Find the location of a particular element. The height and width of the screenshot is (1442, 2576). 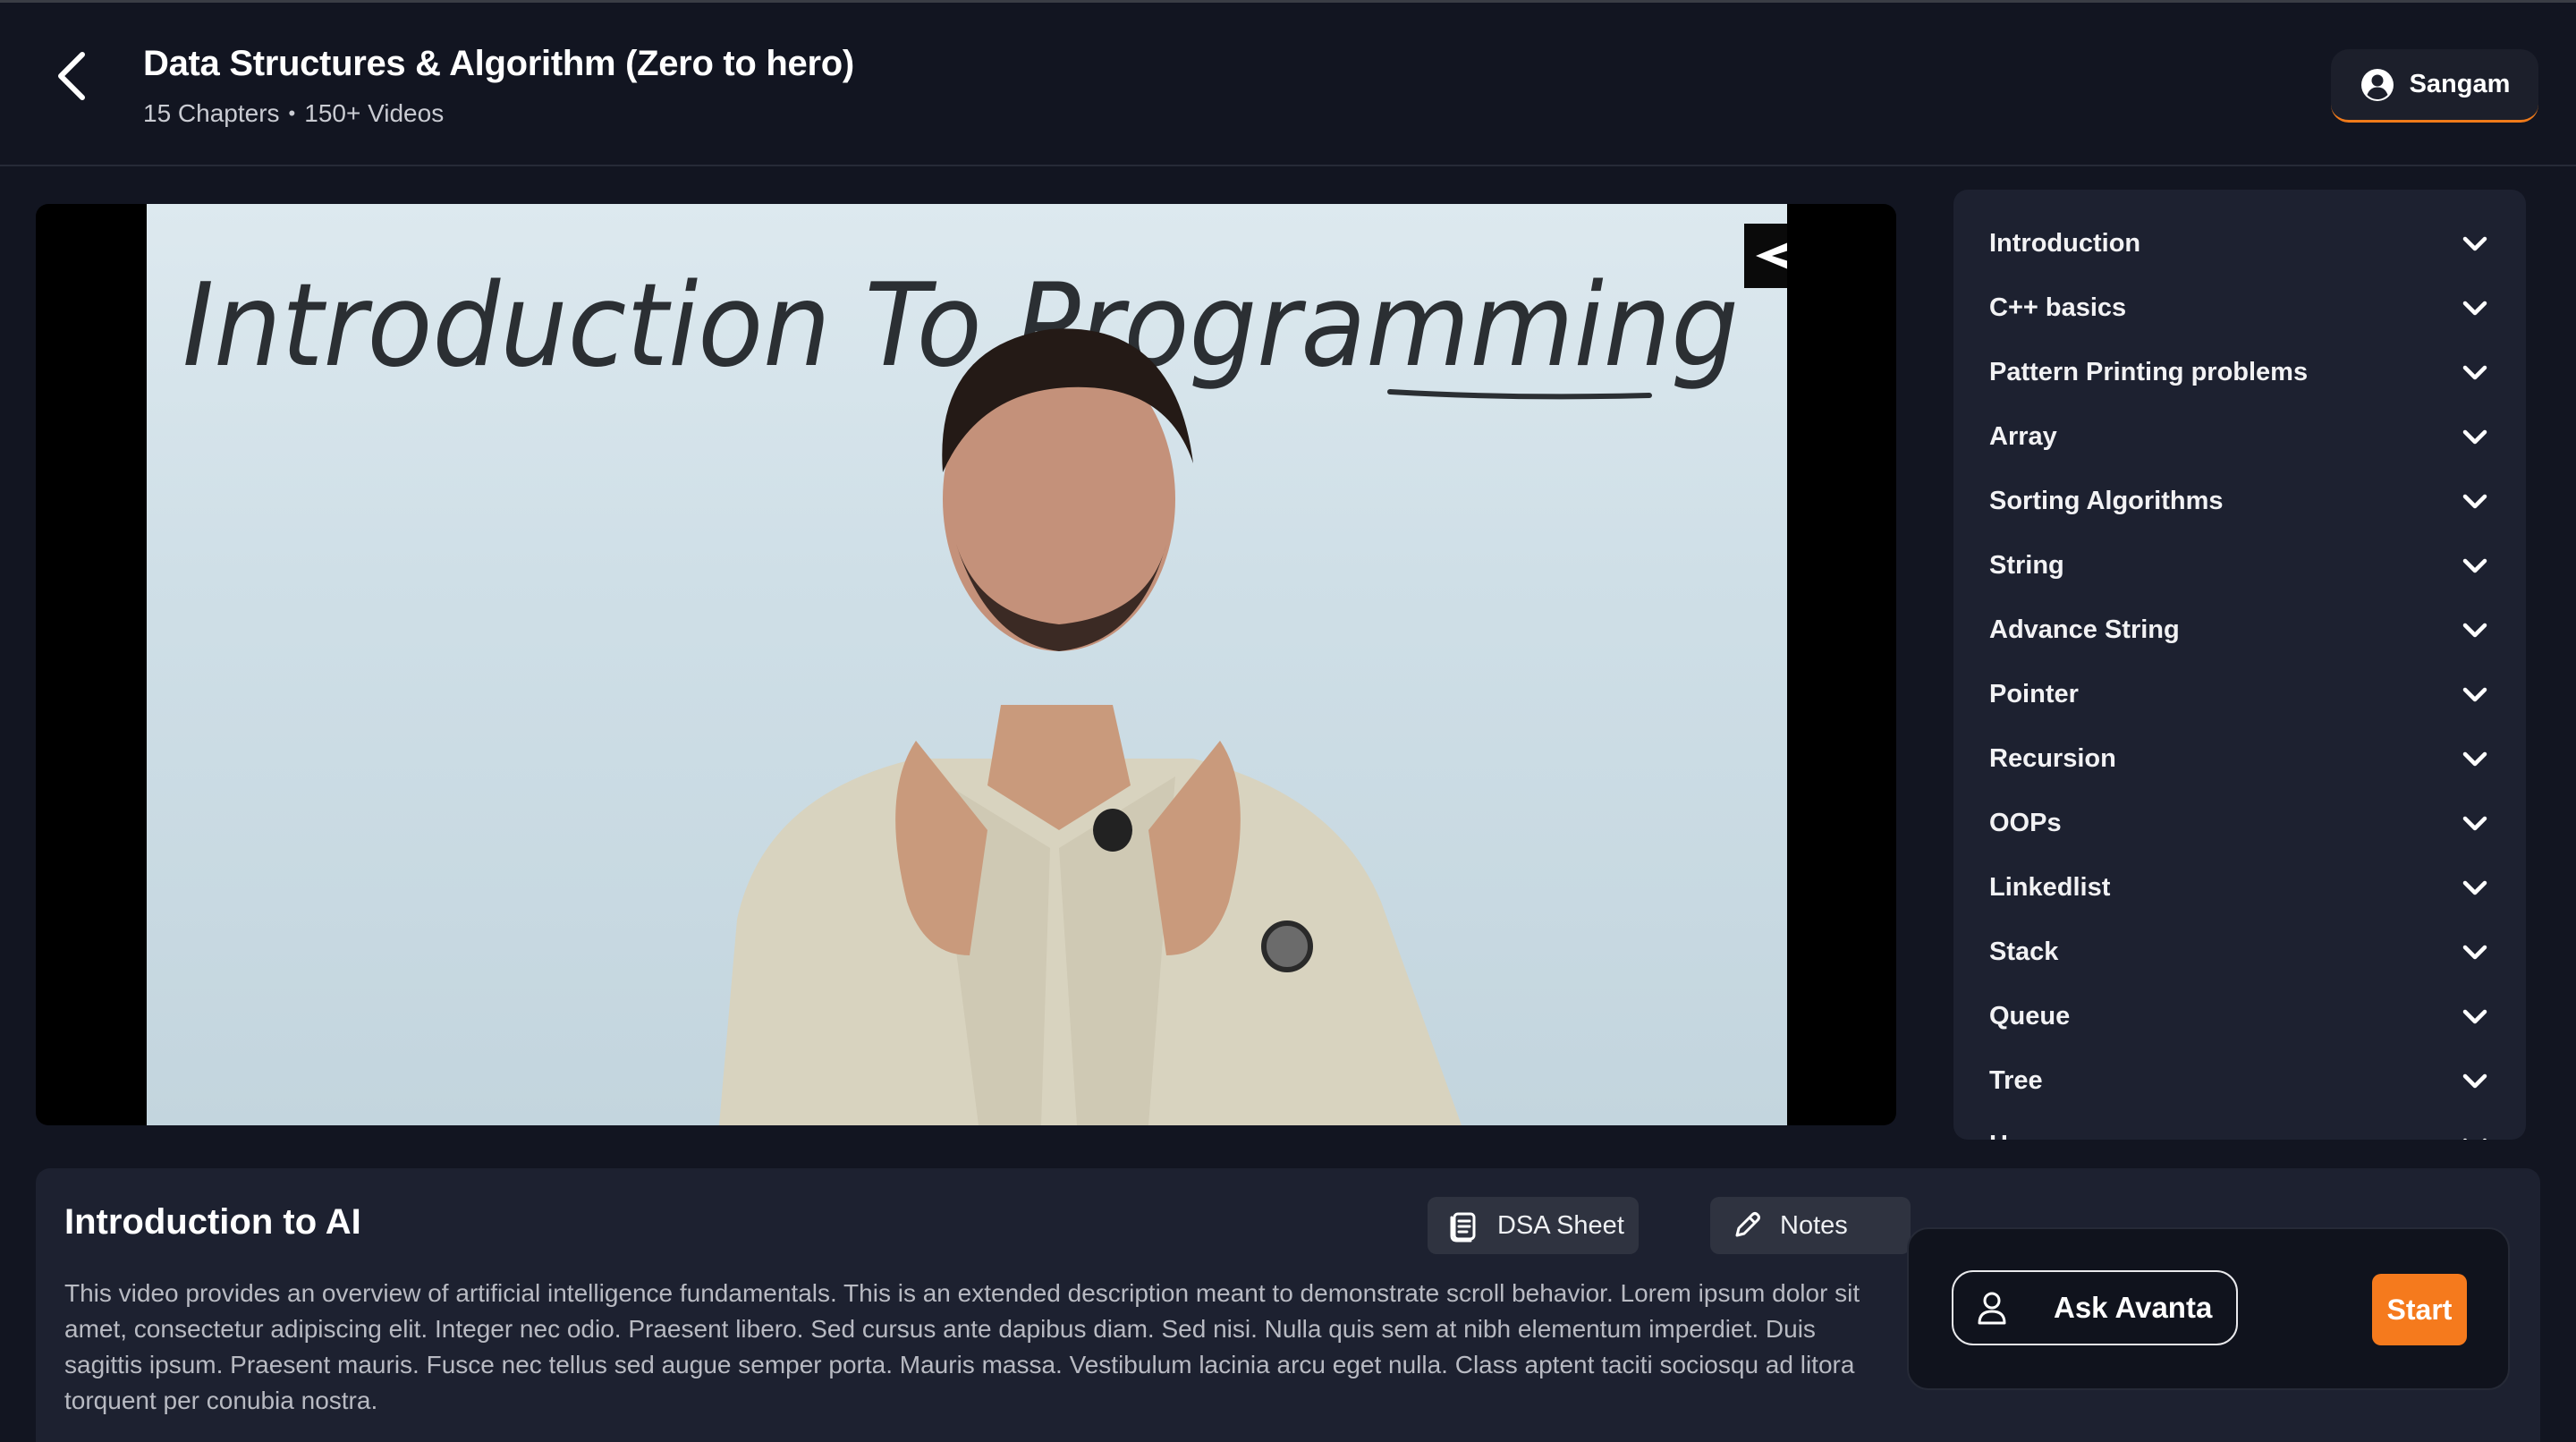

ask-avanta-label: Ask Avanta is located at coordinates (2133, 1307).